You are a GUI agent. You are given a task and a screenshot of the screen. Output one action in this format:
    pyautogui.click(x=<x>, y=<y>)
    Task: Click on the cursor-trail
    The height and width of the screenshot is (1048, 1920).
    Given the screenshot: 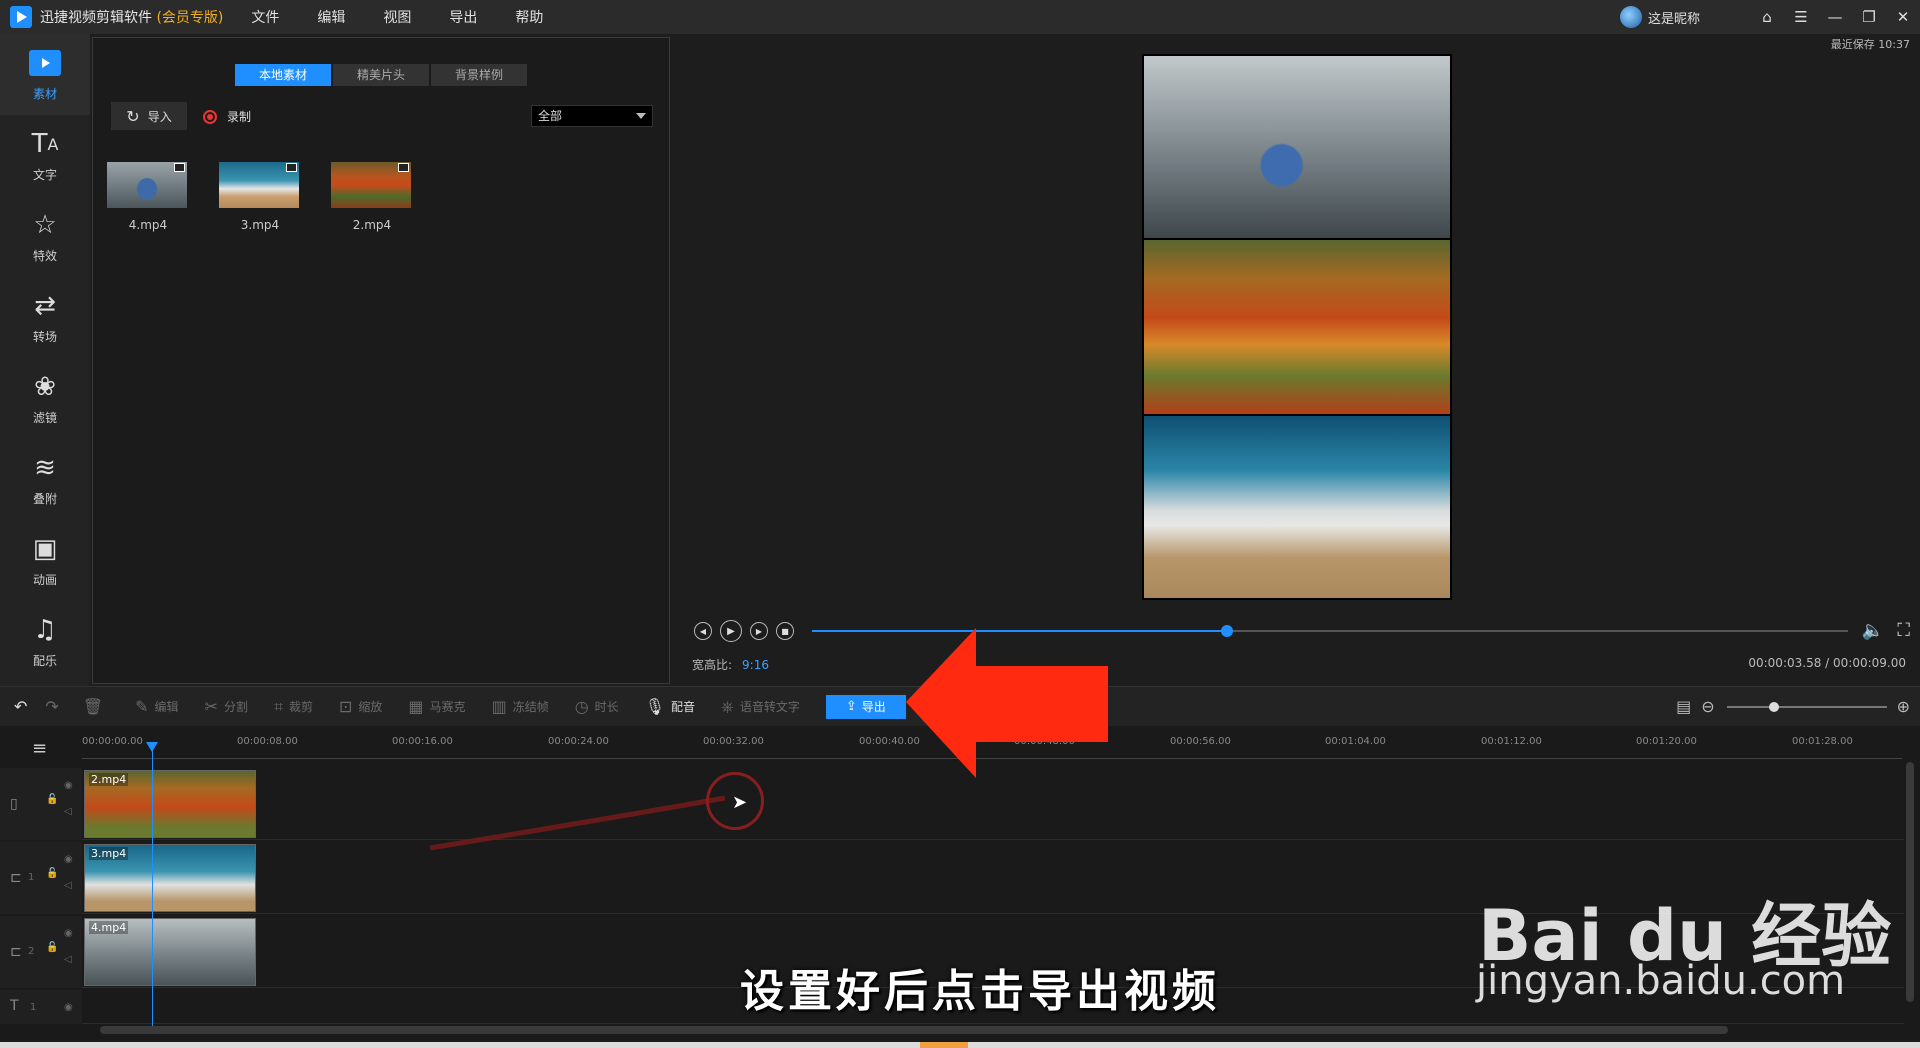 What is the action you would take?
    pyautogui.click(x=577, y=823)
    